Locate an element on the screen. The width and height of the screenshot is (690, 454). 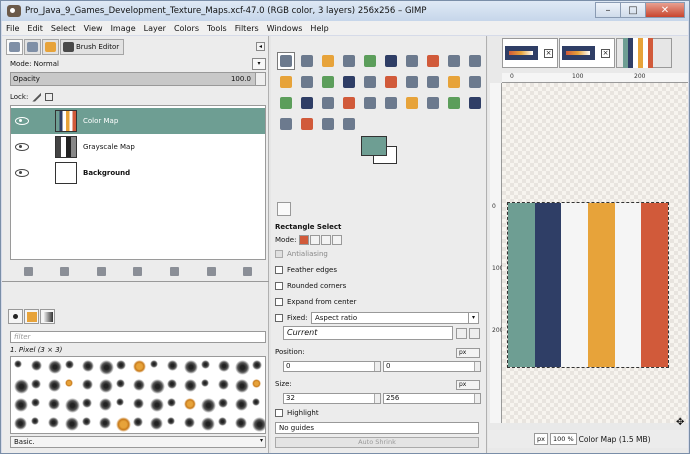
anchor-layer-icon is located at coordinates (211, 271).